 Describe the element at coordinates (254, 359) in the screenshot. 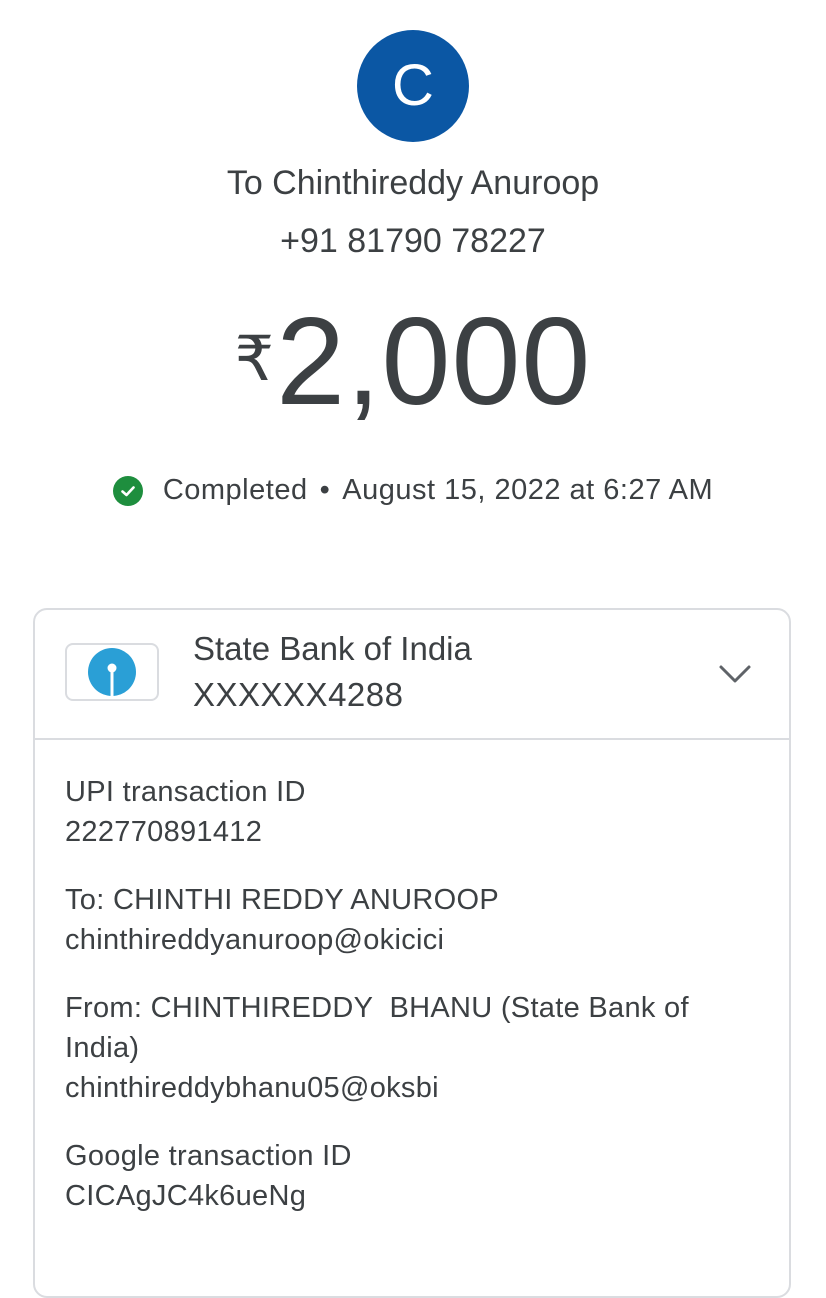

I see `currency-symbol: ₹` at that location.